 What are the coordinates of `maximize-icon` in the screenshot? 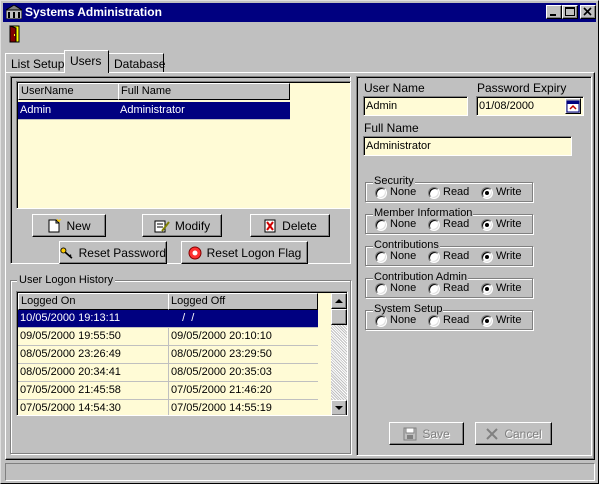 It's located at (570, 11).